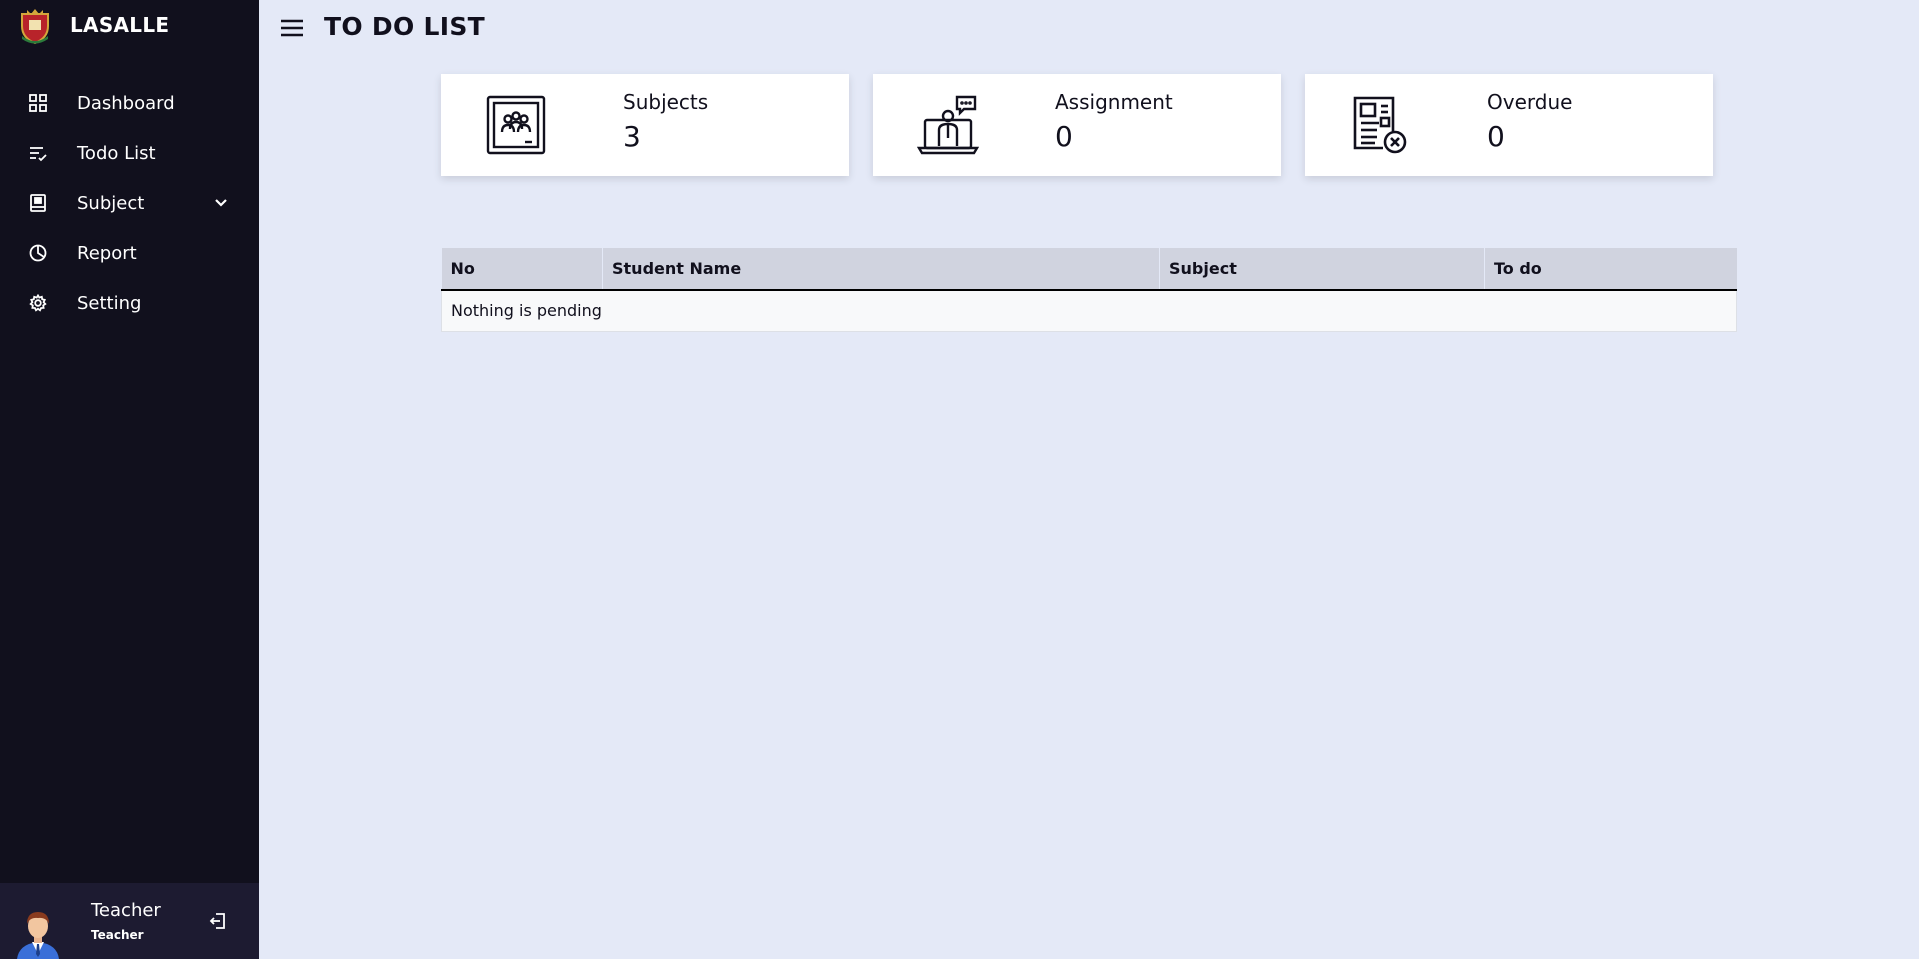 The width and height of the screenshot is (1919, 959). I want to click on sidebar-item-subject: Subject, so click(129, 203).